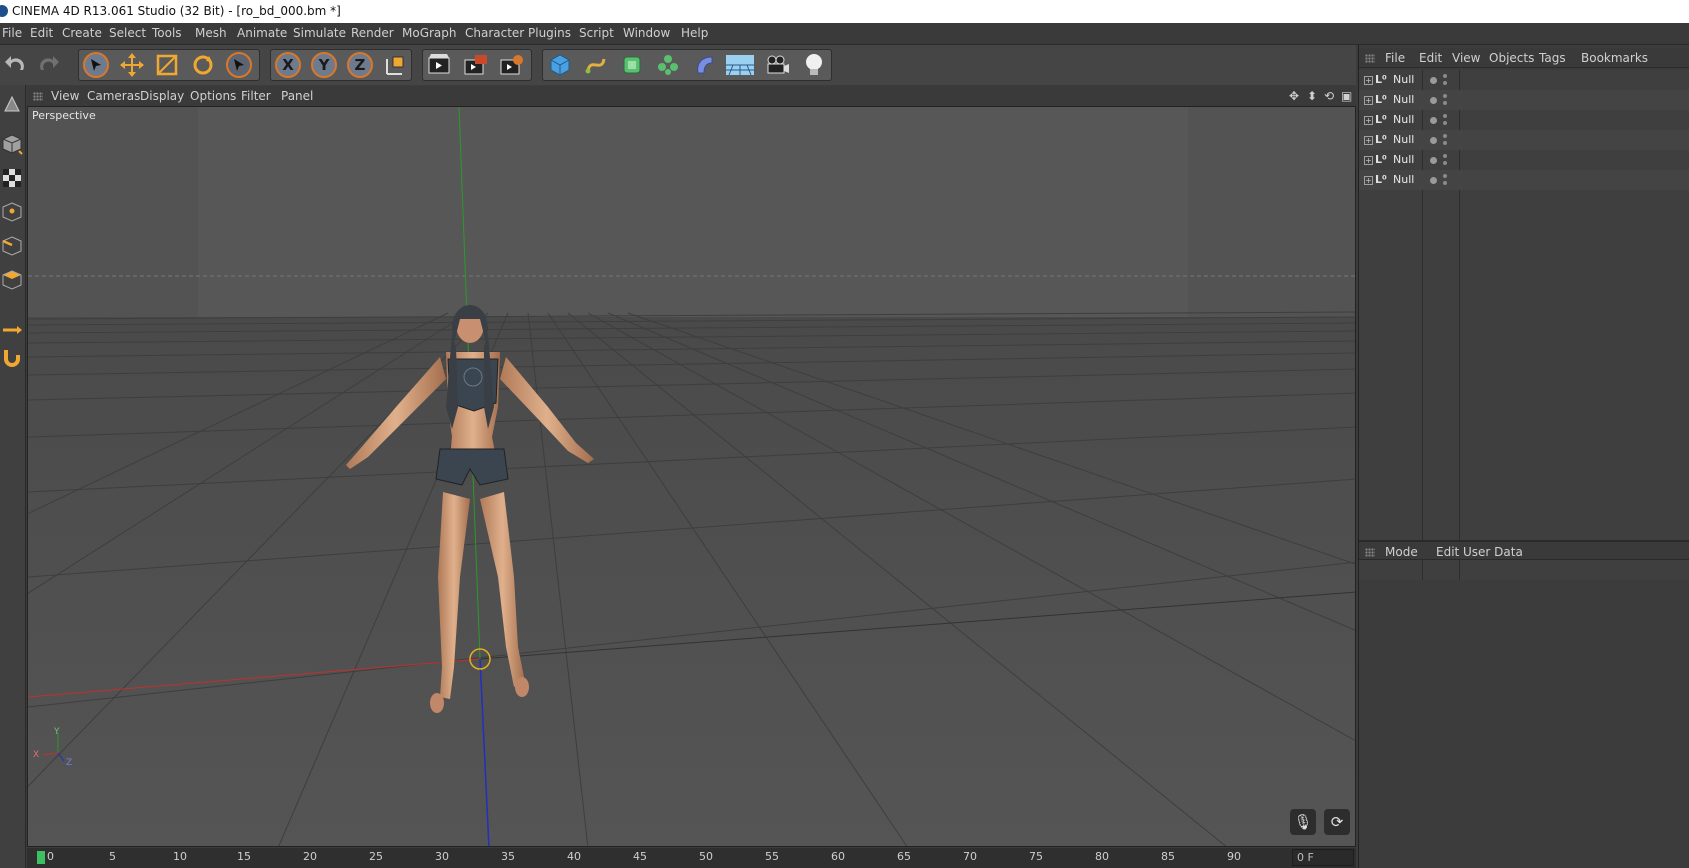 The width and height of the screenshot is (1689, 868). What do you see at coordinates (360, 65) in the screenshot?
I see `z-axis-lock-button: Z` at bounding box center [360, 65].